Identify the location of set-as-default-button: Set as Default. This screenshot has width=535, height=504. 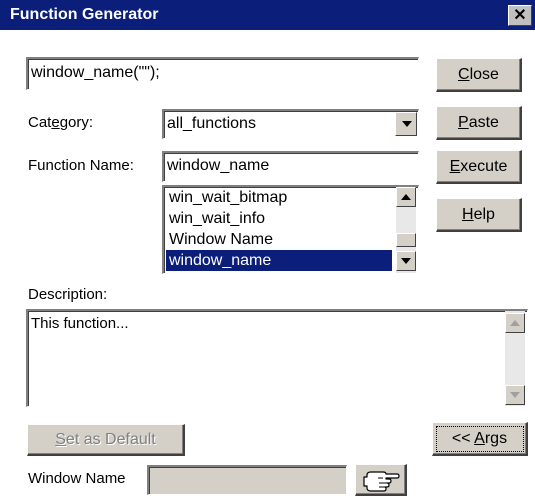
(106, 440).